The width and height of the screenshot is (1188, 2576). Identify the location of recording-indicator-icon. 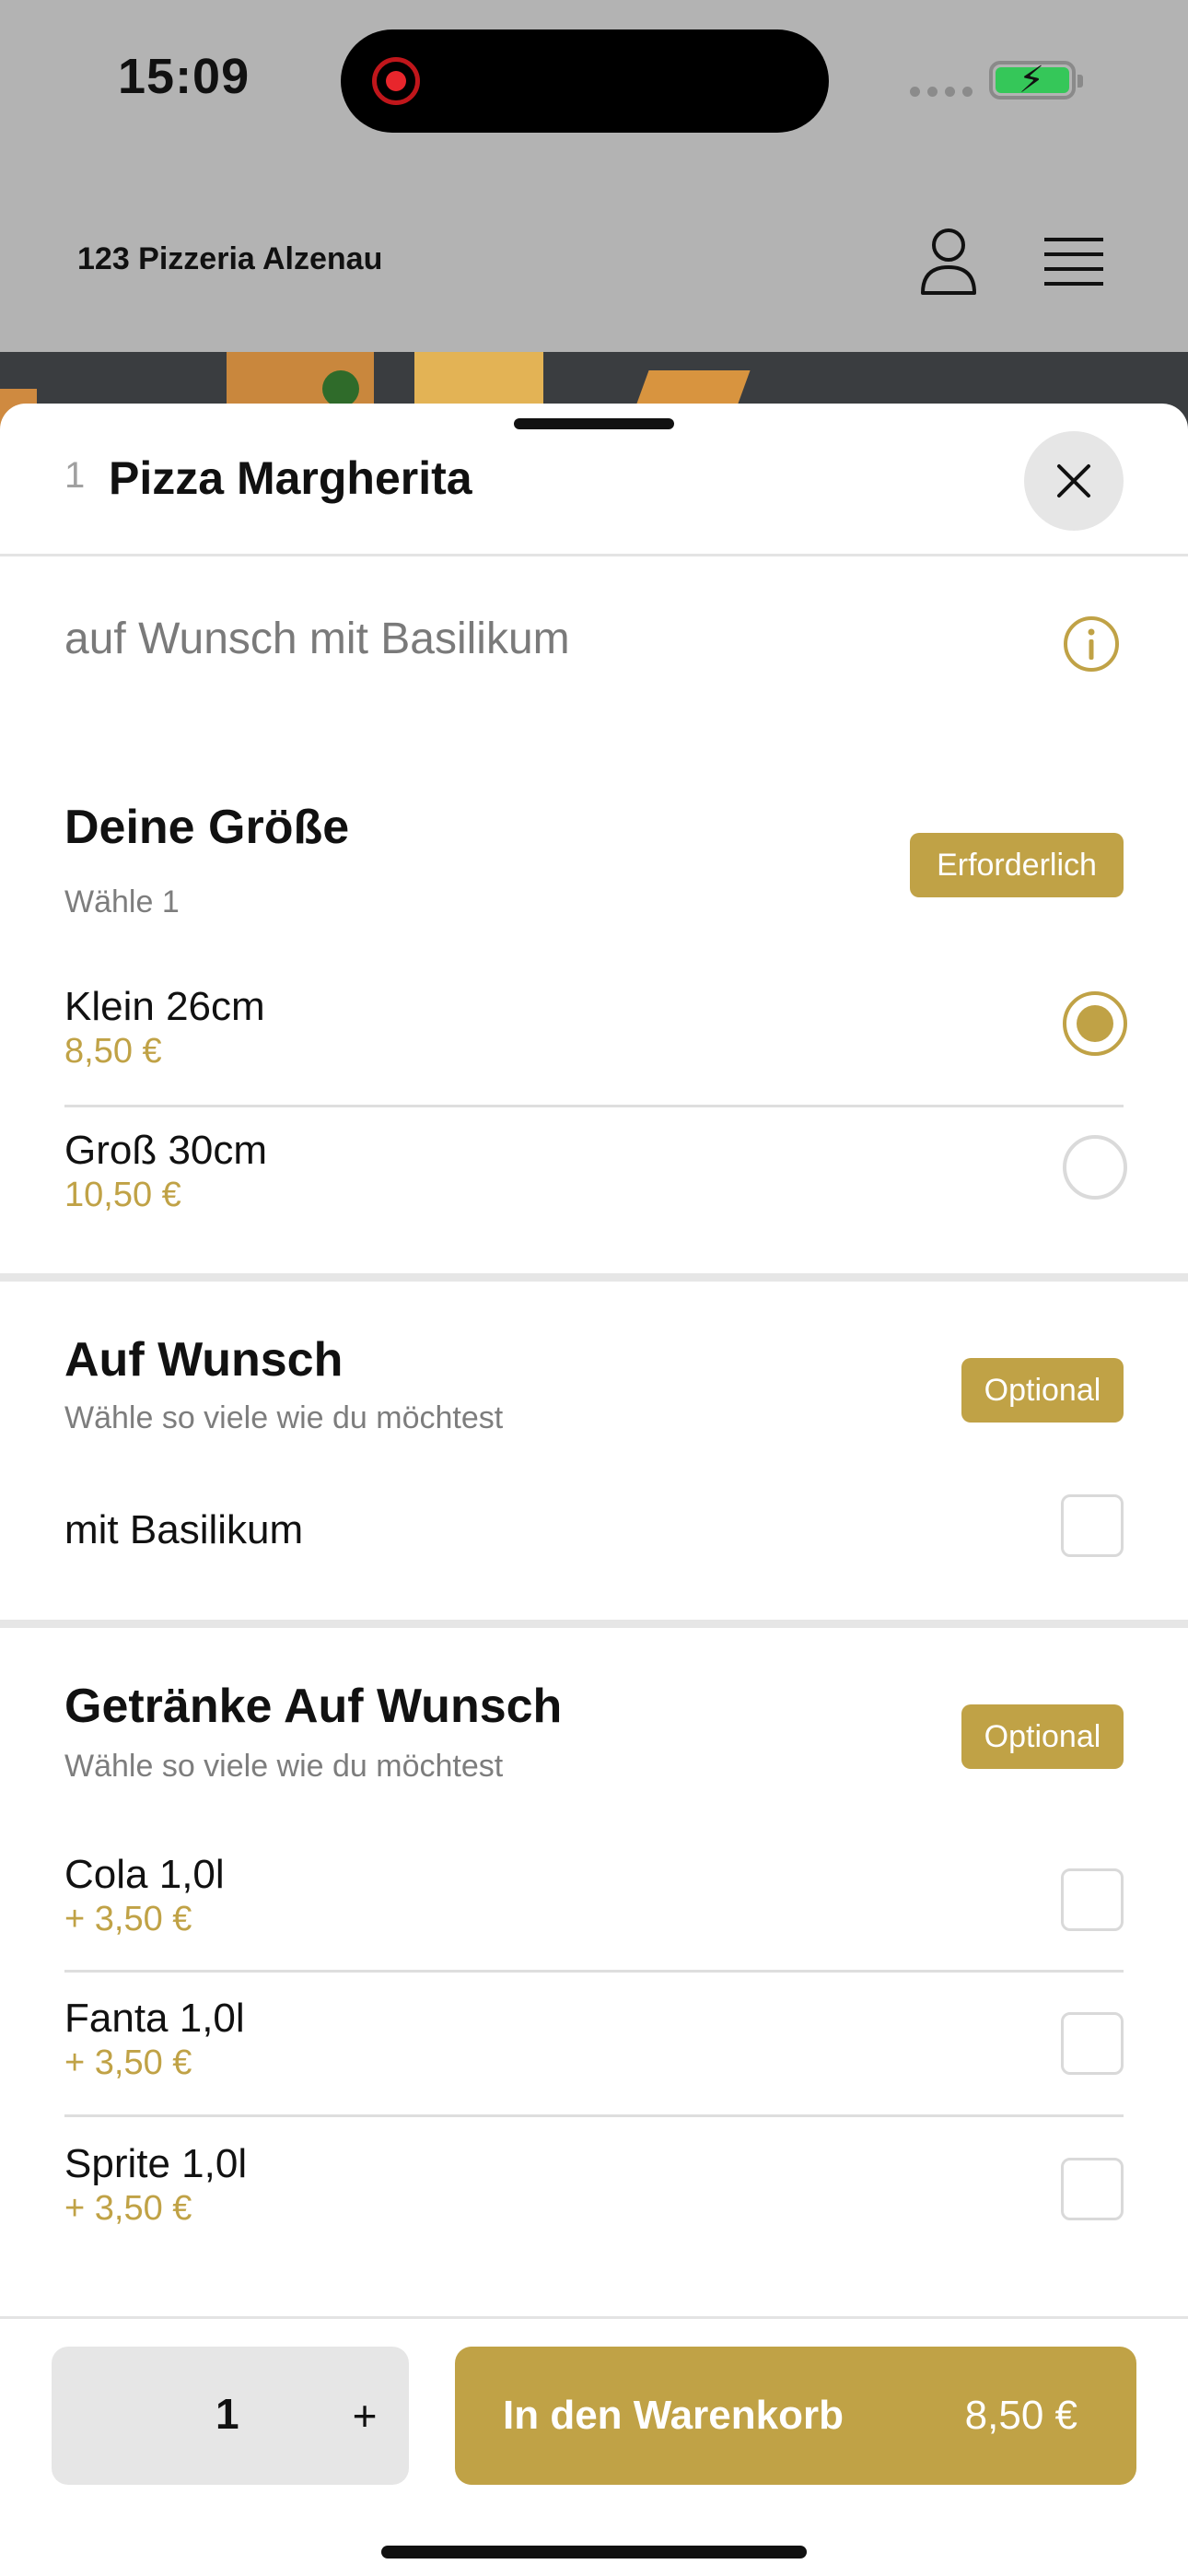
(396, 81).